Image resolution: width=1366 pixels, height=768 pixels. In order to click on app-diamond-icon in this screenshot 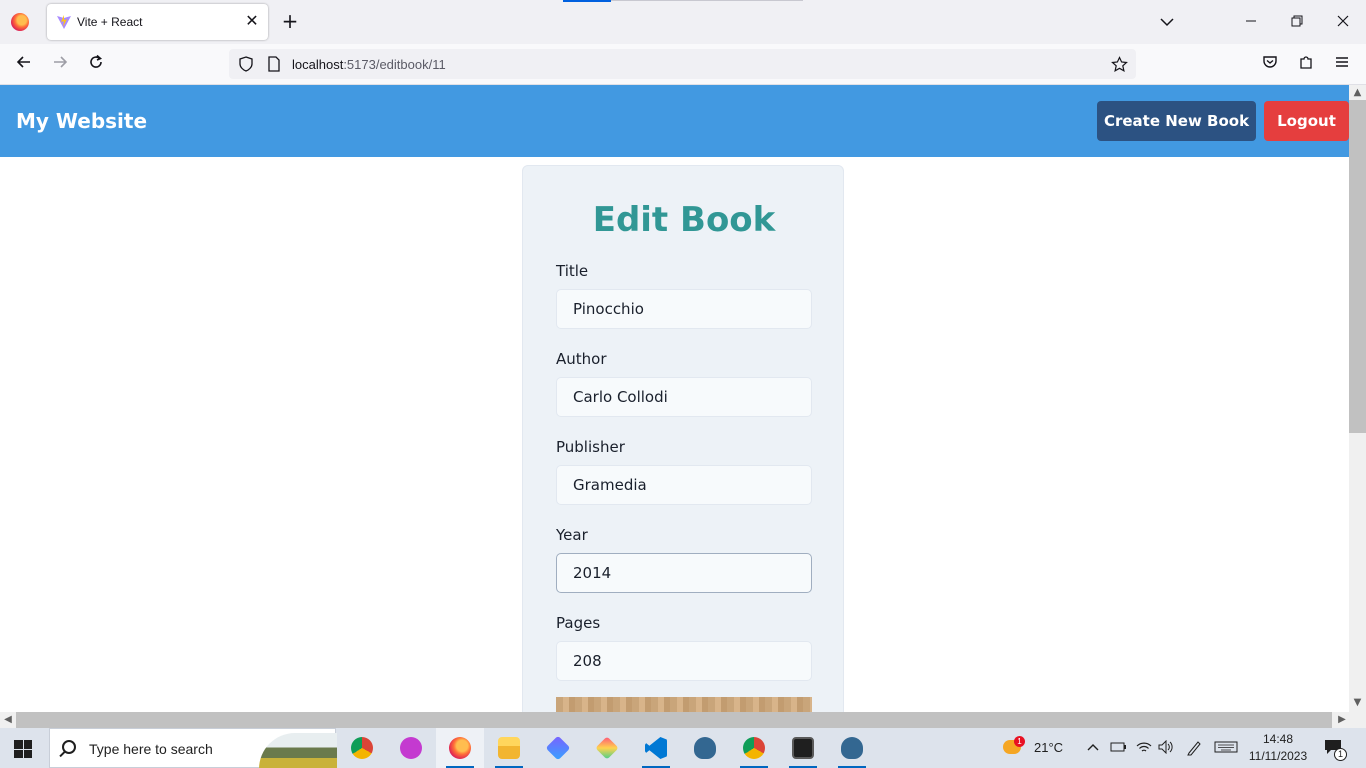, I will do `click(607, 748)`.